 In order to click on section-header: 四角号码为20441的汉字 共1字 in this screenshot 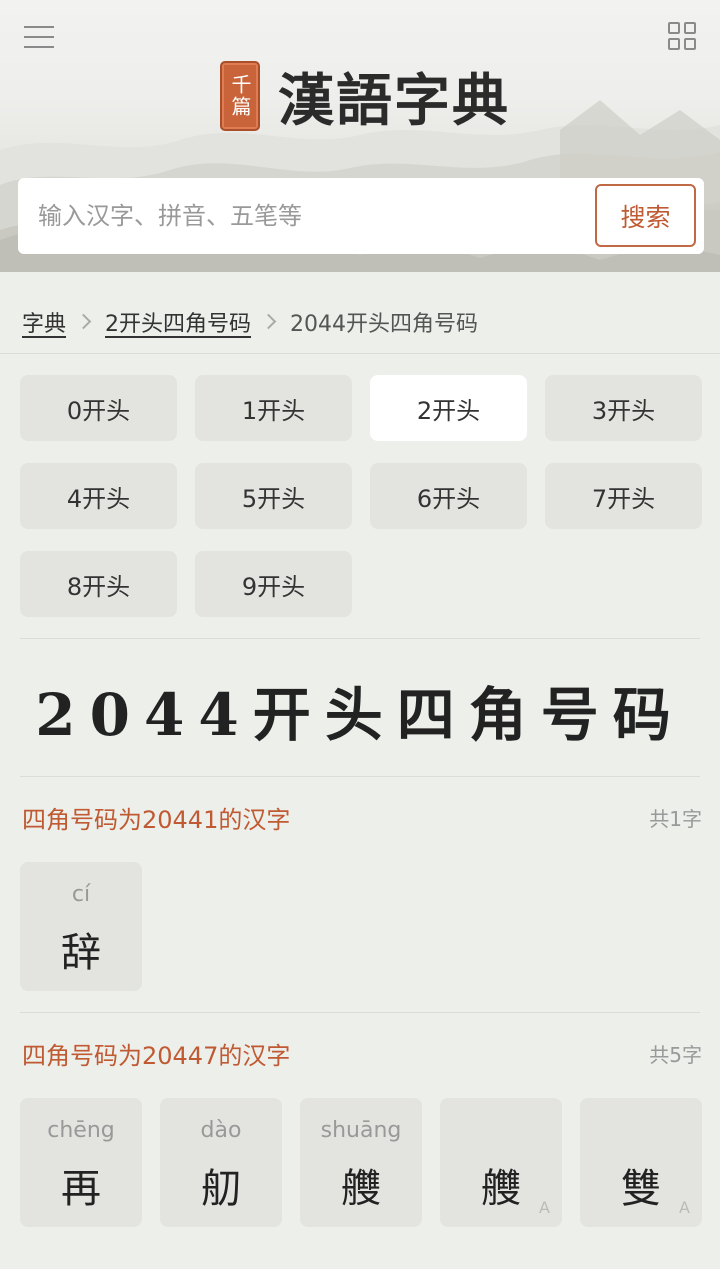, I will do `click(362, 817)`.